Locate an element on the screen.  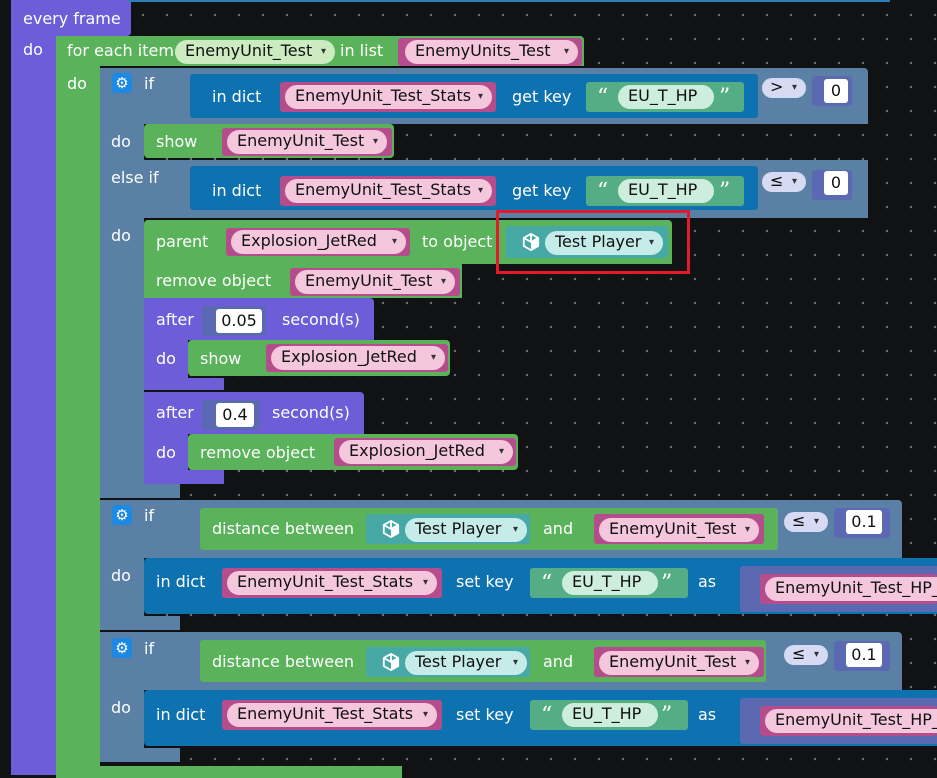
list-variable-dropdown: EnemyUnits_Test ▾ is located at coordinates (491, 52).